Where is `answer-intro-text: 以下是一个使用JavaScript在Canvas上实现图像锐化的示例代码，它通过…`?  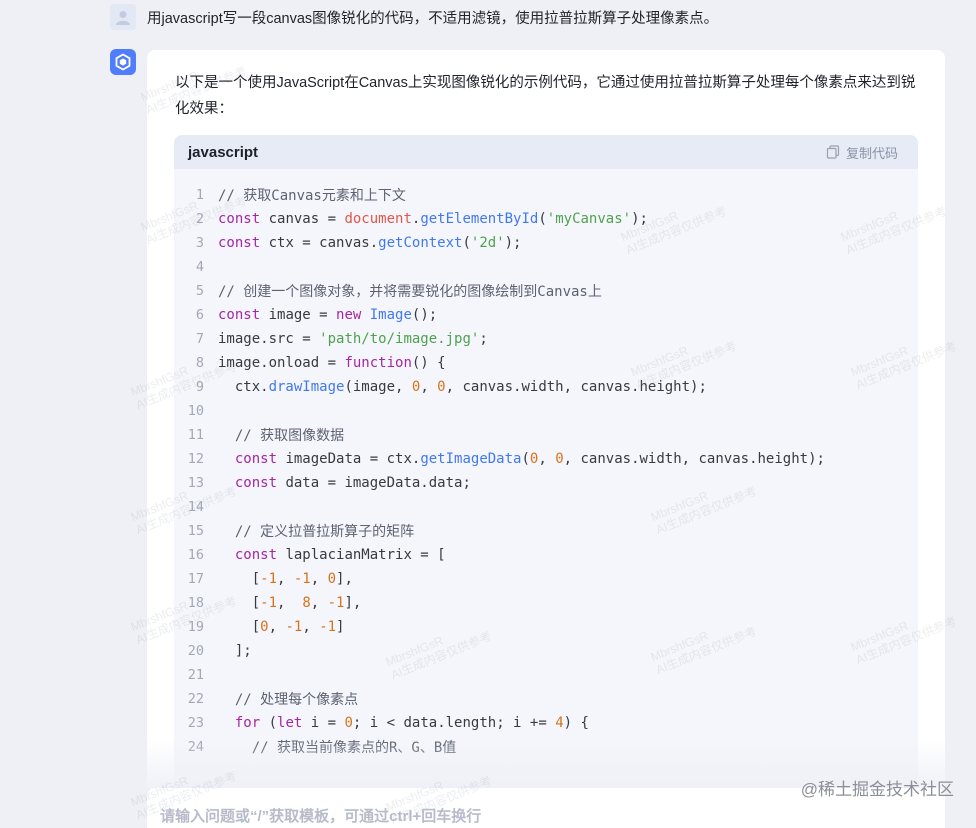
answer-intro-text: 以下是一个使用JavaScript在Canvas上实现图像锐化的示例代码，它通过… is located at coordinates (545, 96).